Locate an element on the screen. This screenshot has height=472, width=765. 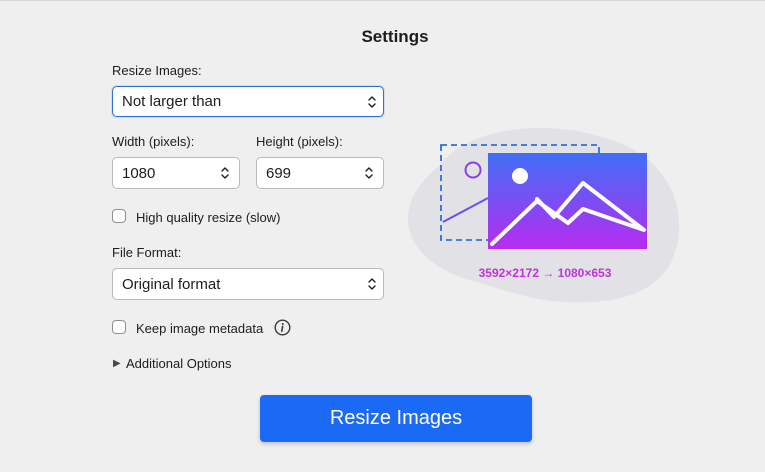
resized-sun-icon is located at coordinates (520, 176).